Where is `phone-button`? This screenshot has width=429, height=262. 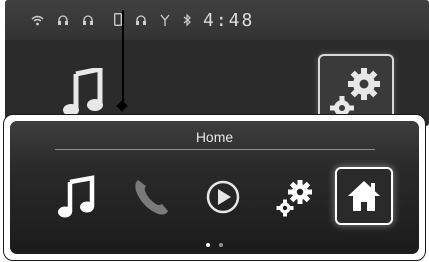
phone-button is located at coordinates (152, 197).